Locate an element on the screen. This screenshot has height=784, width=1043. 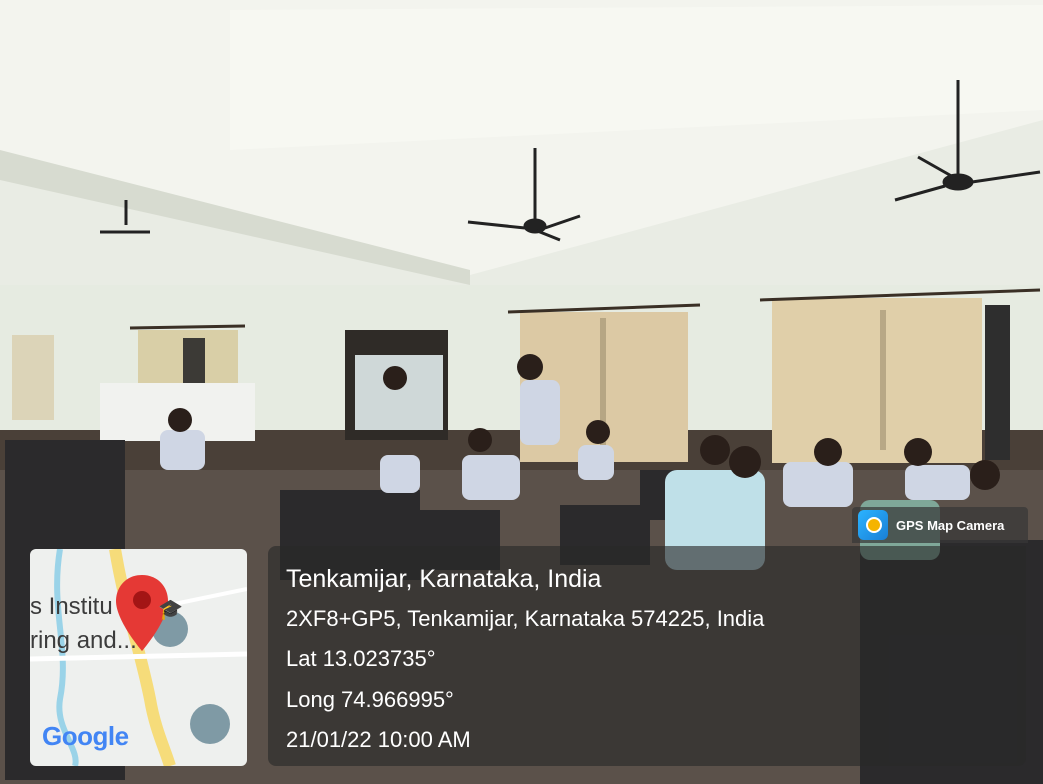
location-latitude: Lat 13.023735° is located at coordinates (361, 658).